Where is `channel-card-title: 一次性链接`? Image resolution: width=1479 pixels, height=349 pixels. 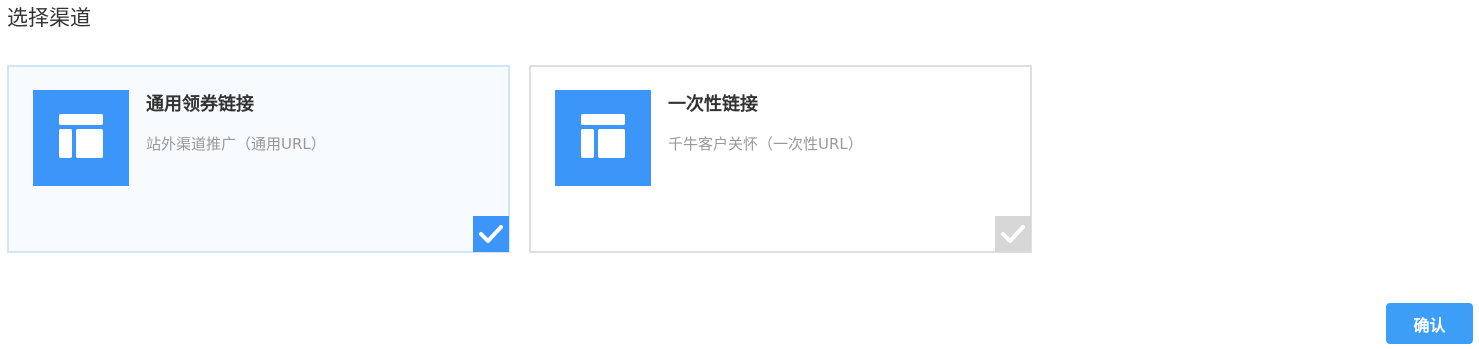
channel-card-title: 一次性链接 is located at coordinates (713, 104).